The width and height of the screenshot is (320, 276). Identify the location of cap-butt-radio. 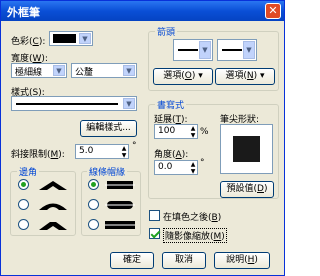
(93, 184).